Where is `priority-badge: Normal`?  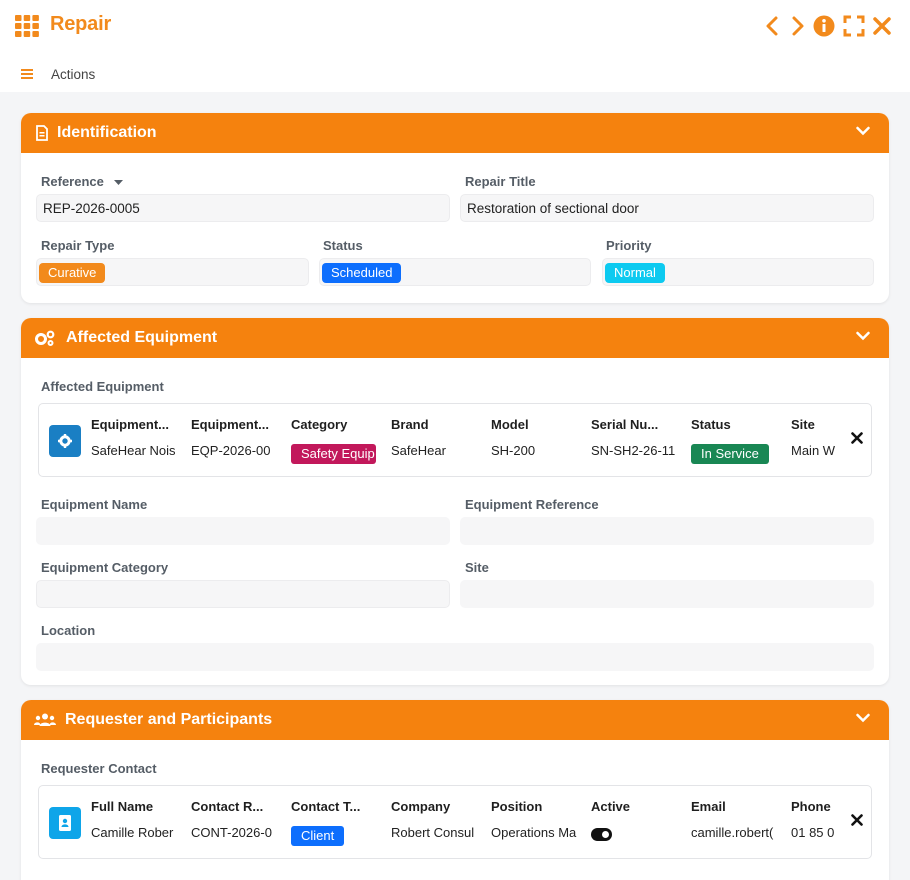
priority-badge: Normal is located at coordinates (635, 273).